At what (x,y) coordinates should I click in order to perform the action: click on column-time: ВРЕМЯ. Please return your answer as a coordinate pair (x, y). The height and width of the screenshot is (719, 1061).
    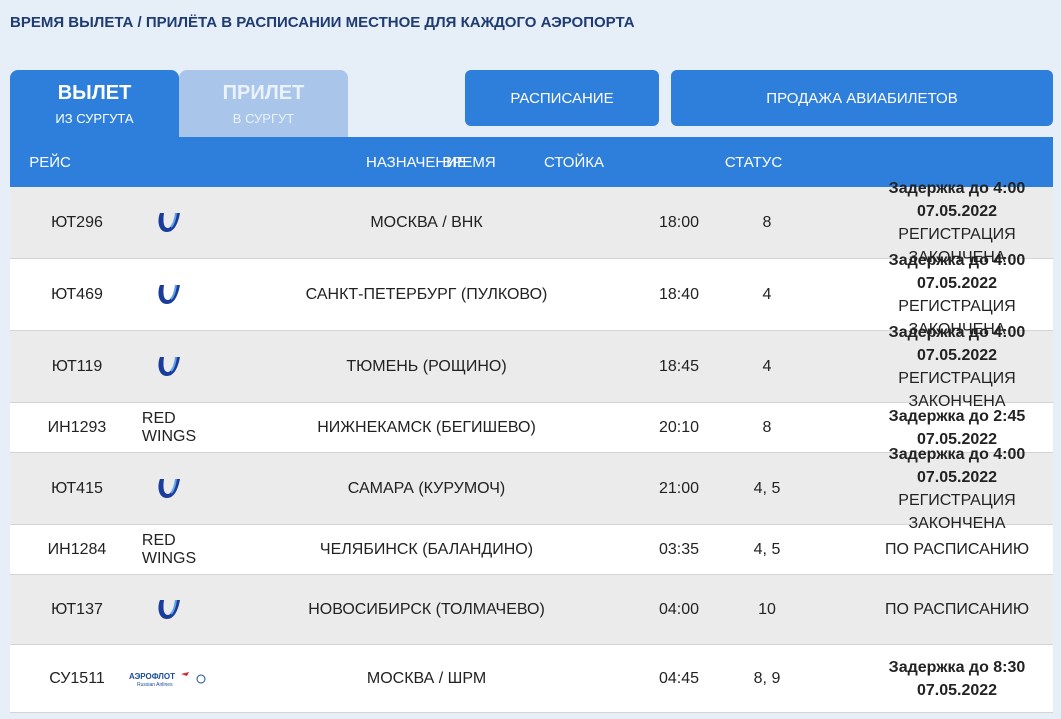
    Looking at the image, I should click on (469, 162).